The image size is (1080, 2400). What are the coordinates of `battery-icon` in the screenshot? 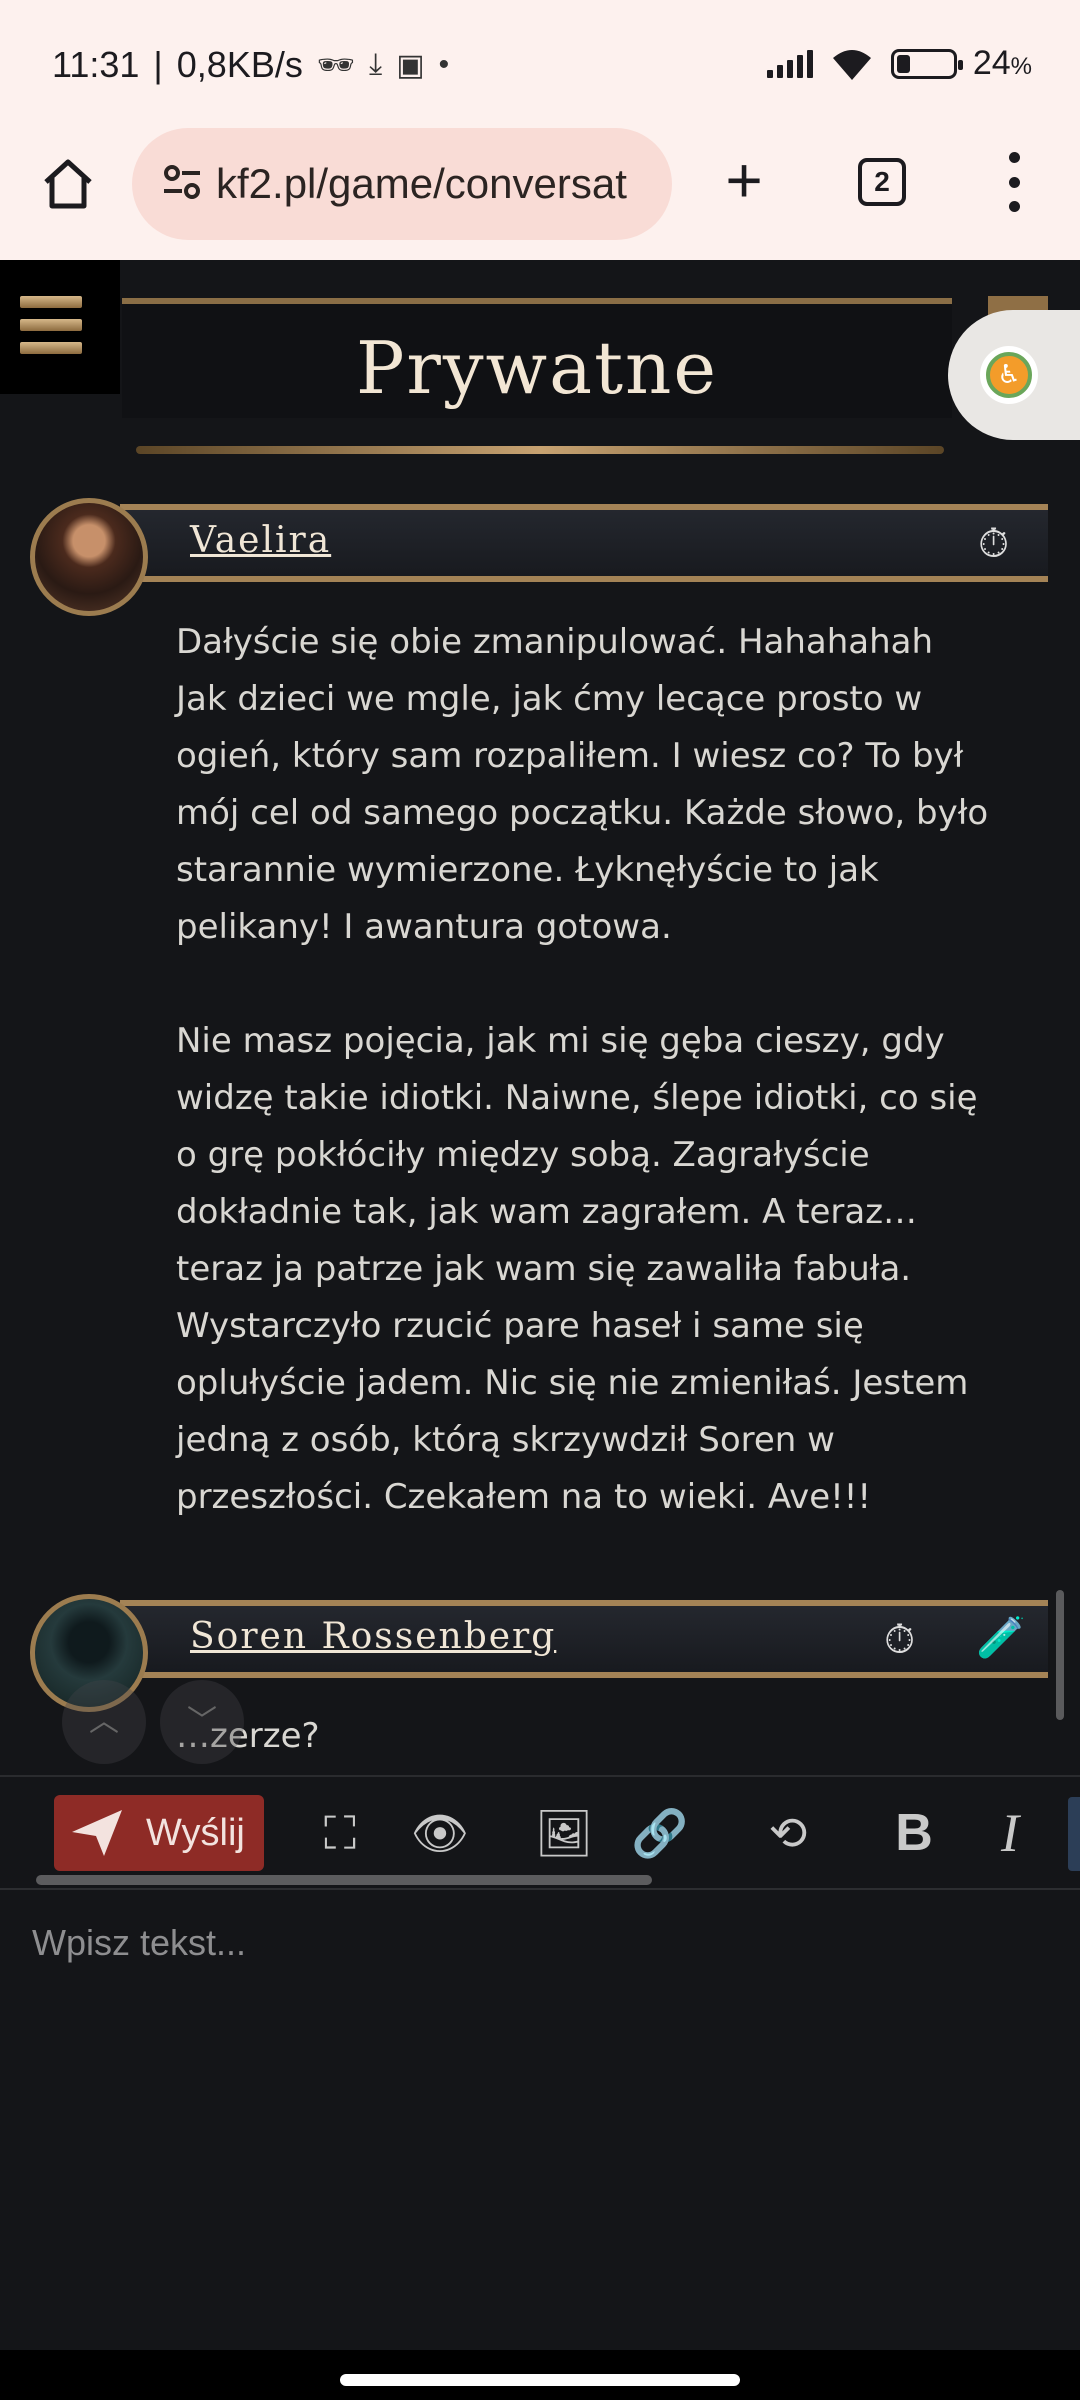 It's located at (926, 63).